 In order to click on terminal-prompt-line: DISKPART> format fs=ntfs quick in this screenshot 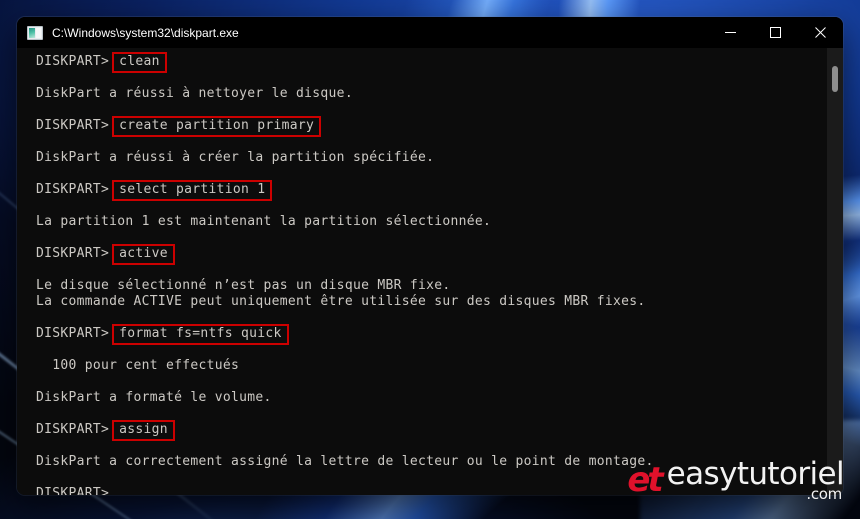, I will do `click(423, 334)`.